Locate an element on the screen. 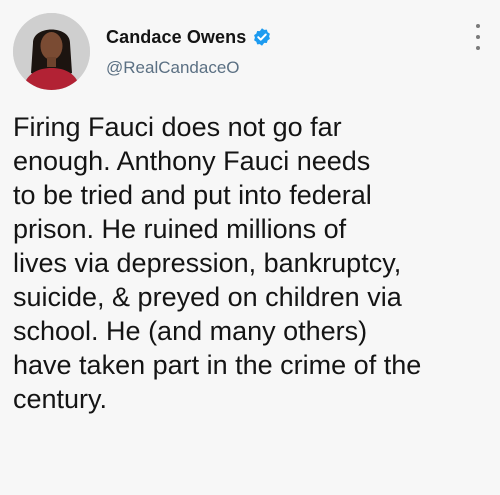 This screenshot has width=500, height=495. tweet-text-line: suicide, & preyed on children via is located at coordinates (207, 297).